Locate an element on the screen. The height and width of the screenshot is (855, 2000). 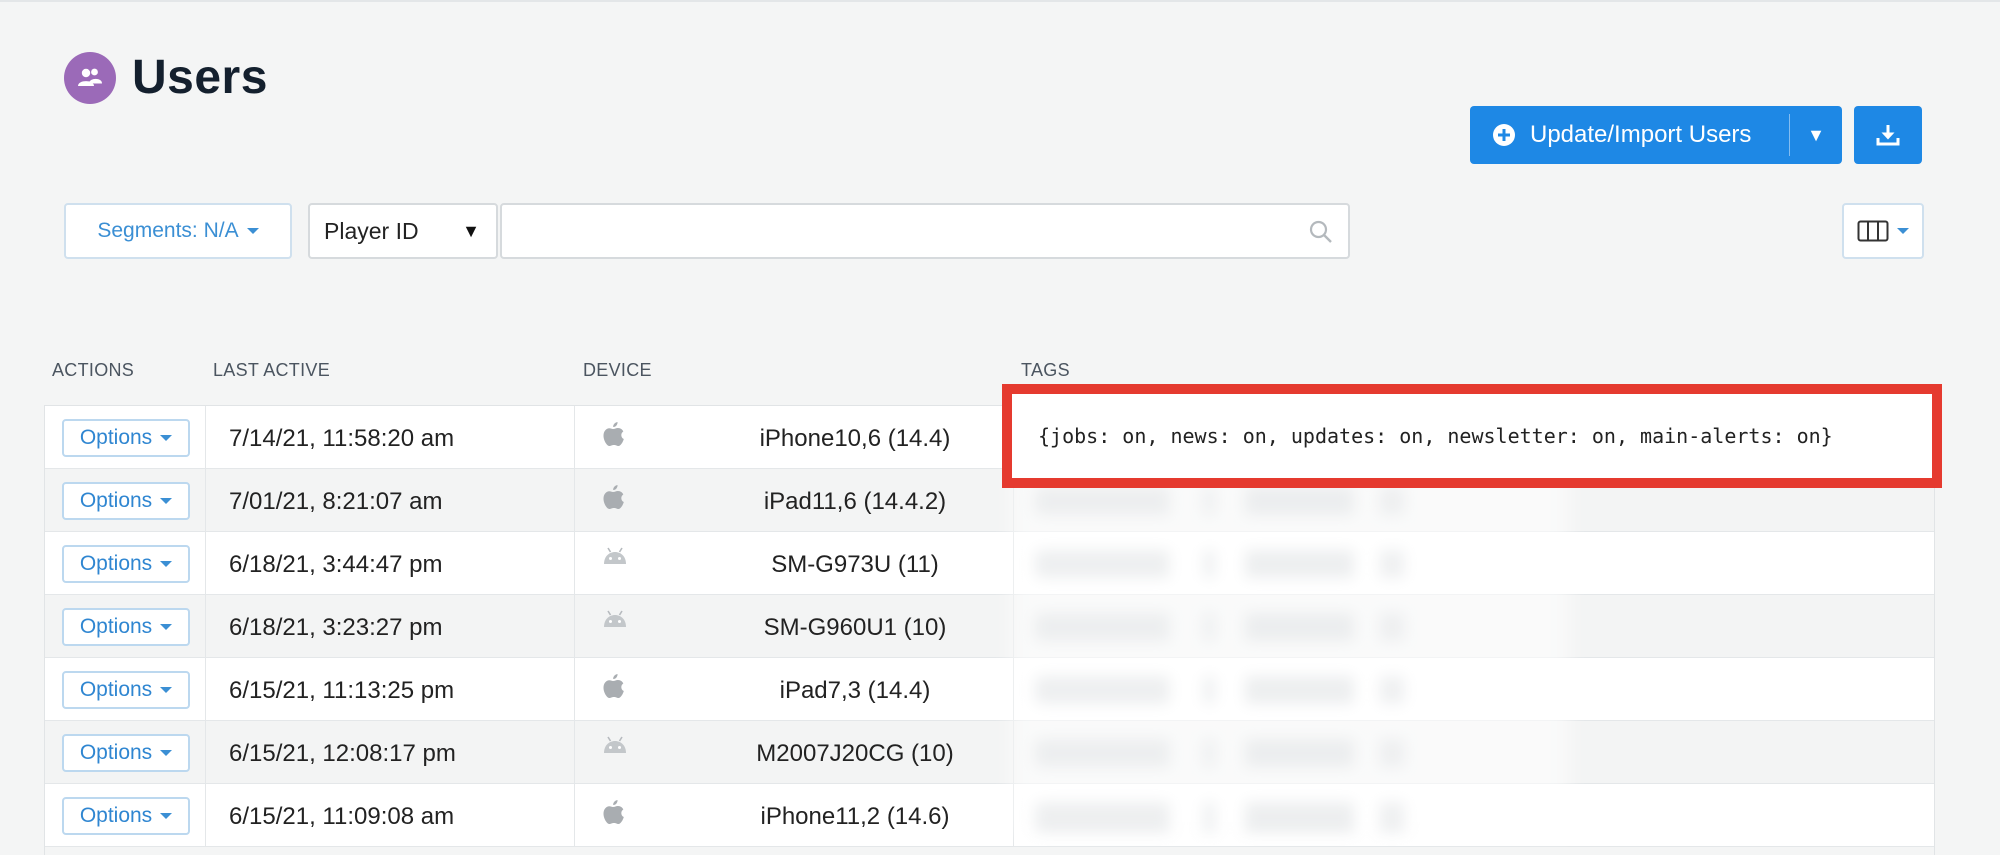
column-header-tags: TAGS is located at coordinates (1045, 370).